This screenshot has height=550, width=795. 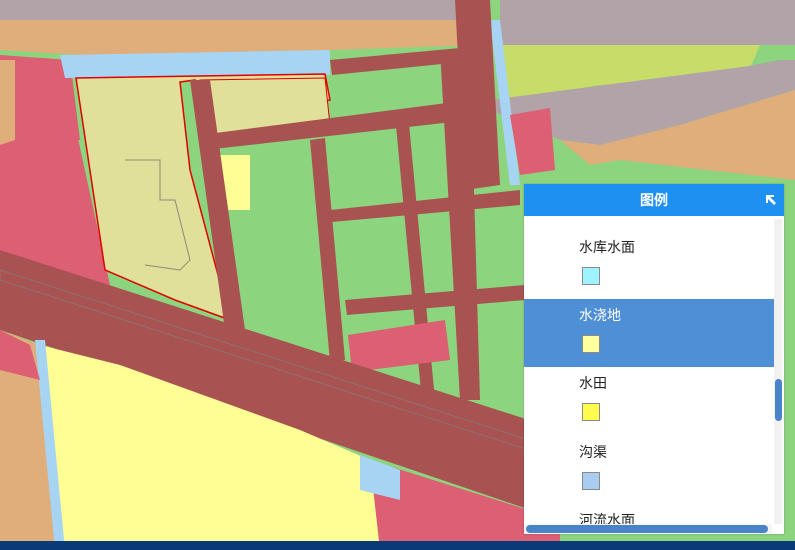 I want to click on legend-item-label: 水库水面, so click(x=607, y=248).